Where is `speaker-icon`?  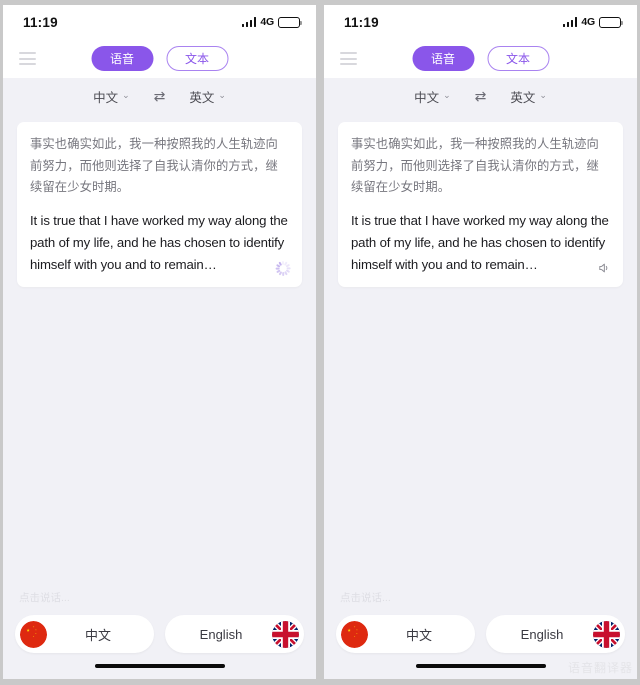
speaker-icon is located at coordinates (604, 268).